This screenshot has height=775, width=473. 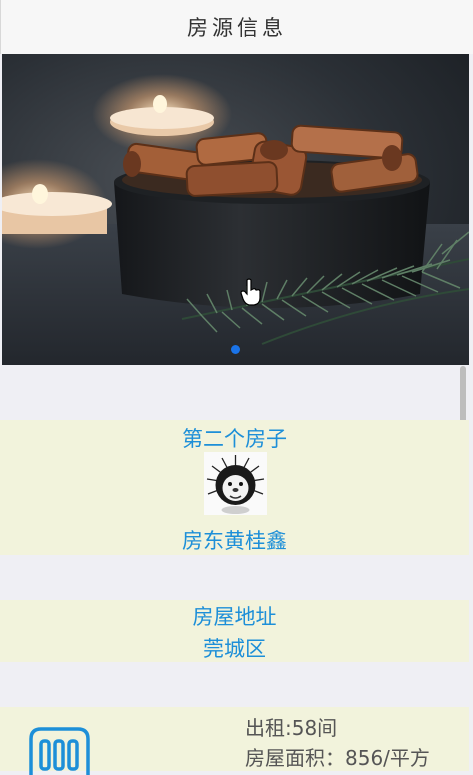 I want to click on landlord-name: 房东黄桂鑫, so click(x=234, y=541).